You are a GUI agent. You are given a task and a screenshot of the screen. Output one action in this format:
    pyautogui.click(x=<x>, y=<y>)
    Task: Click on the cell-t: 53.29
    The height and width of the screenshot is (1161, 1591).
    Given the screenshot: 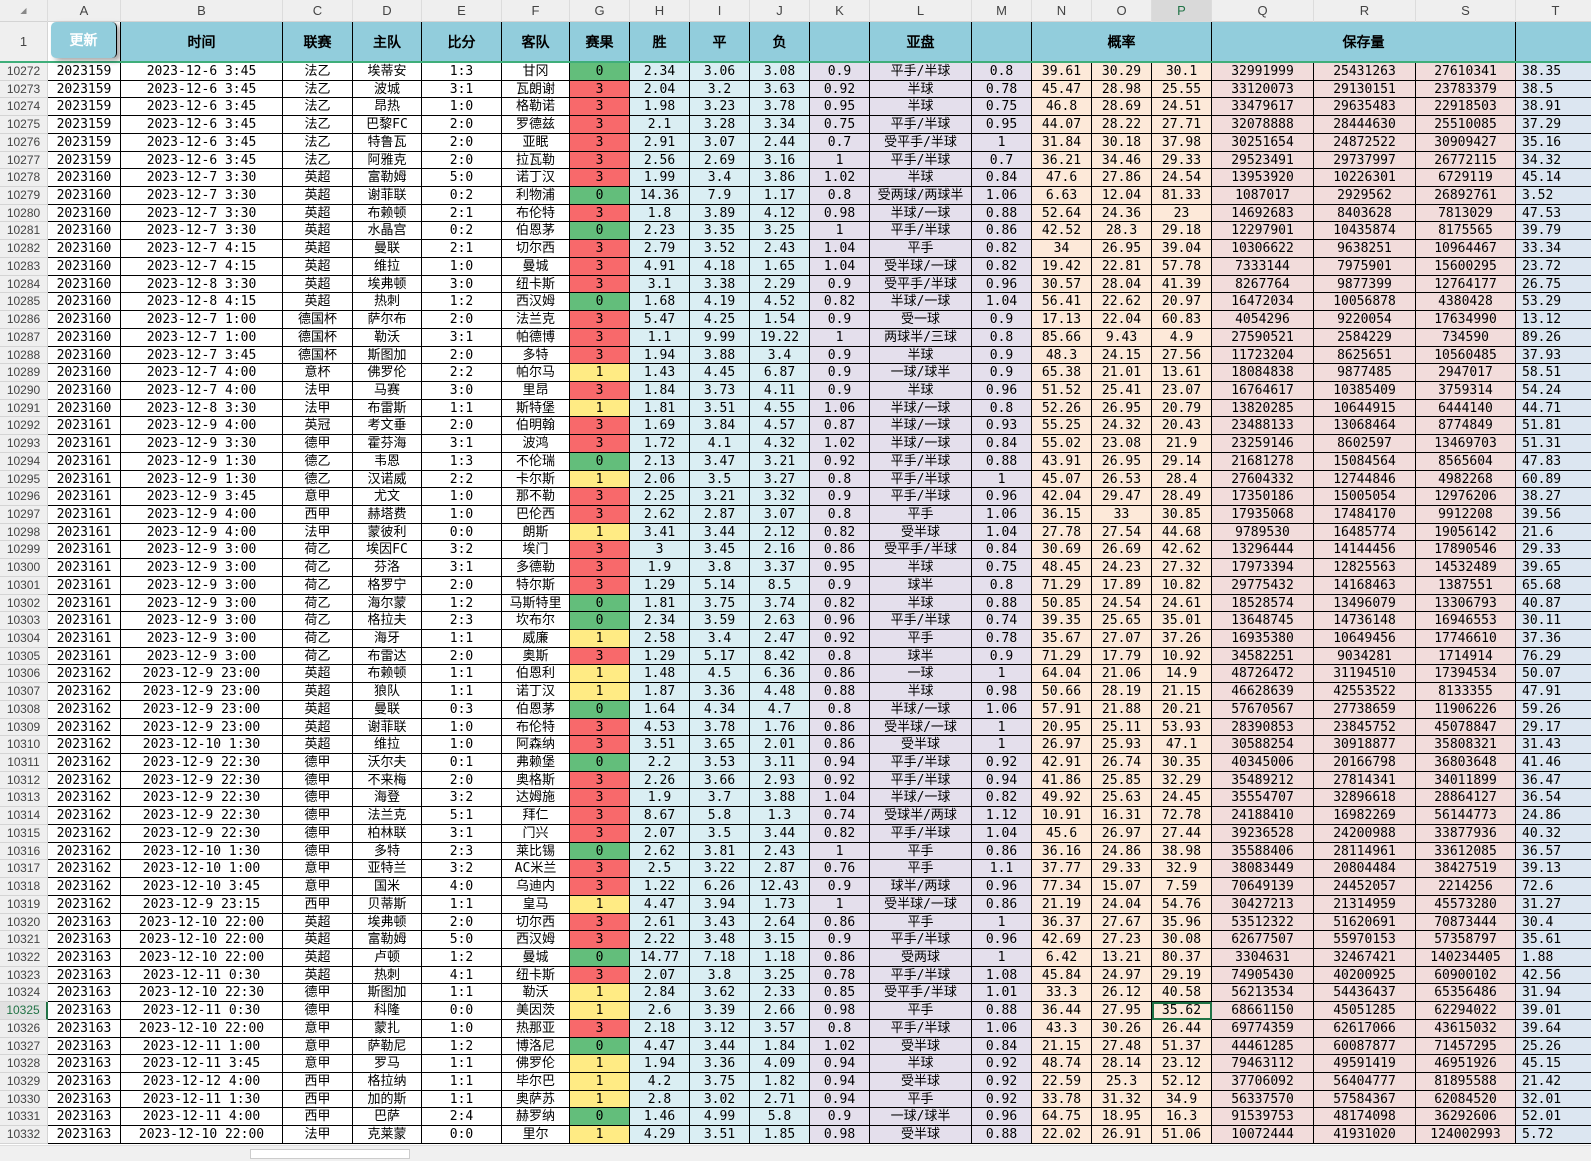 What is the action you would take?
    pyautogui.click(x=1553, y=302)
    